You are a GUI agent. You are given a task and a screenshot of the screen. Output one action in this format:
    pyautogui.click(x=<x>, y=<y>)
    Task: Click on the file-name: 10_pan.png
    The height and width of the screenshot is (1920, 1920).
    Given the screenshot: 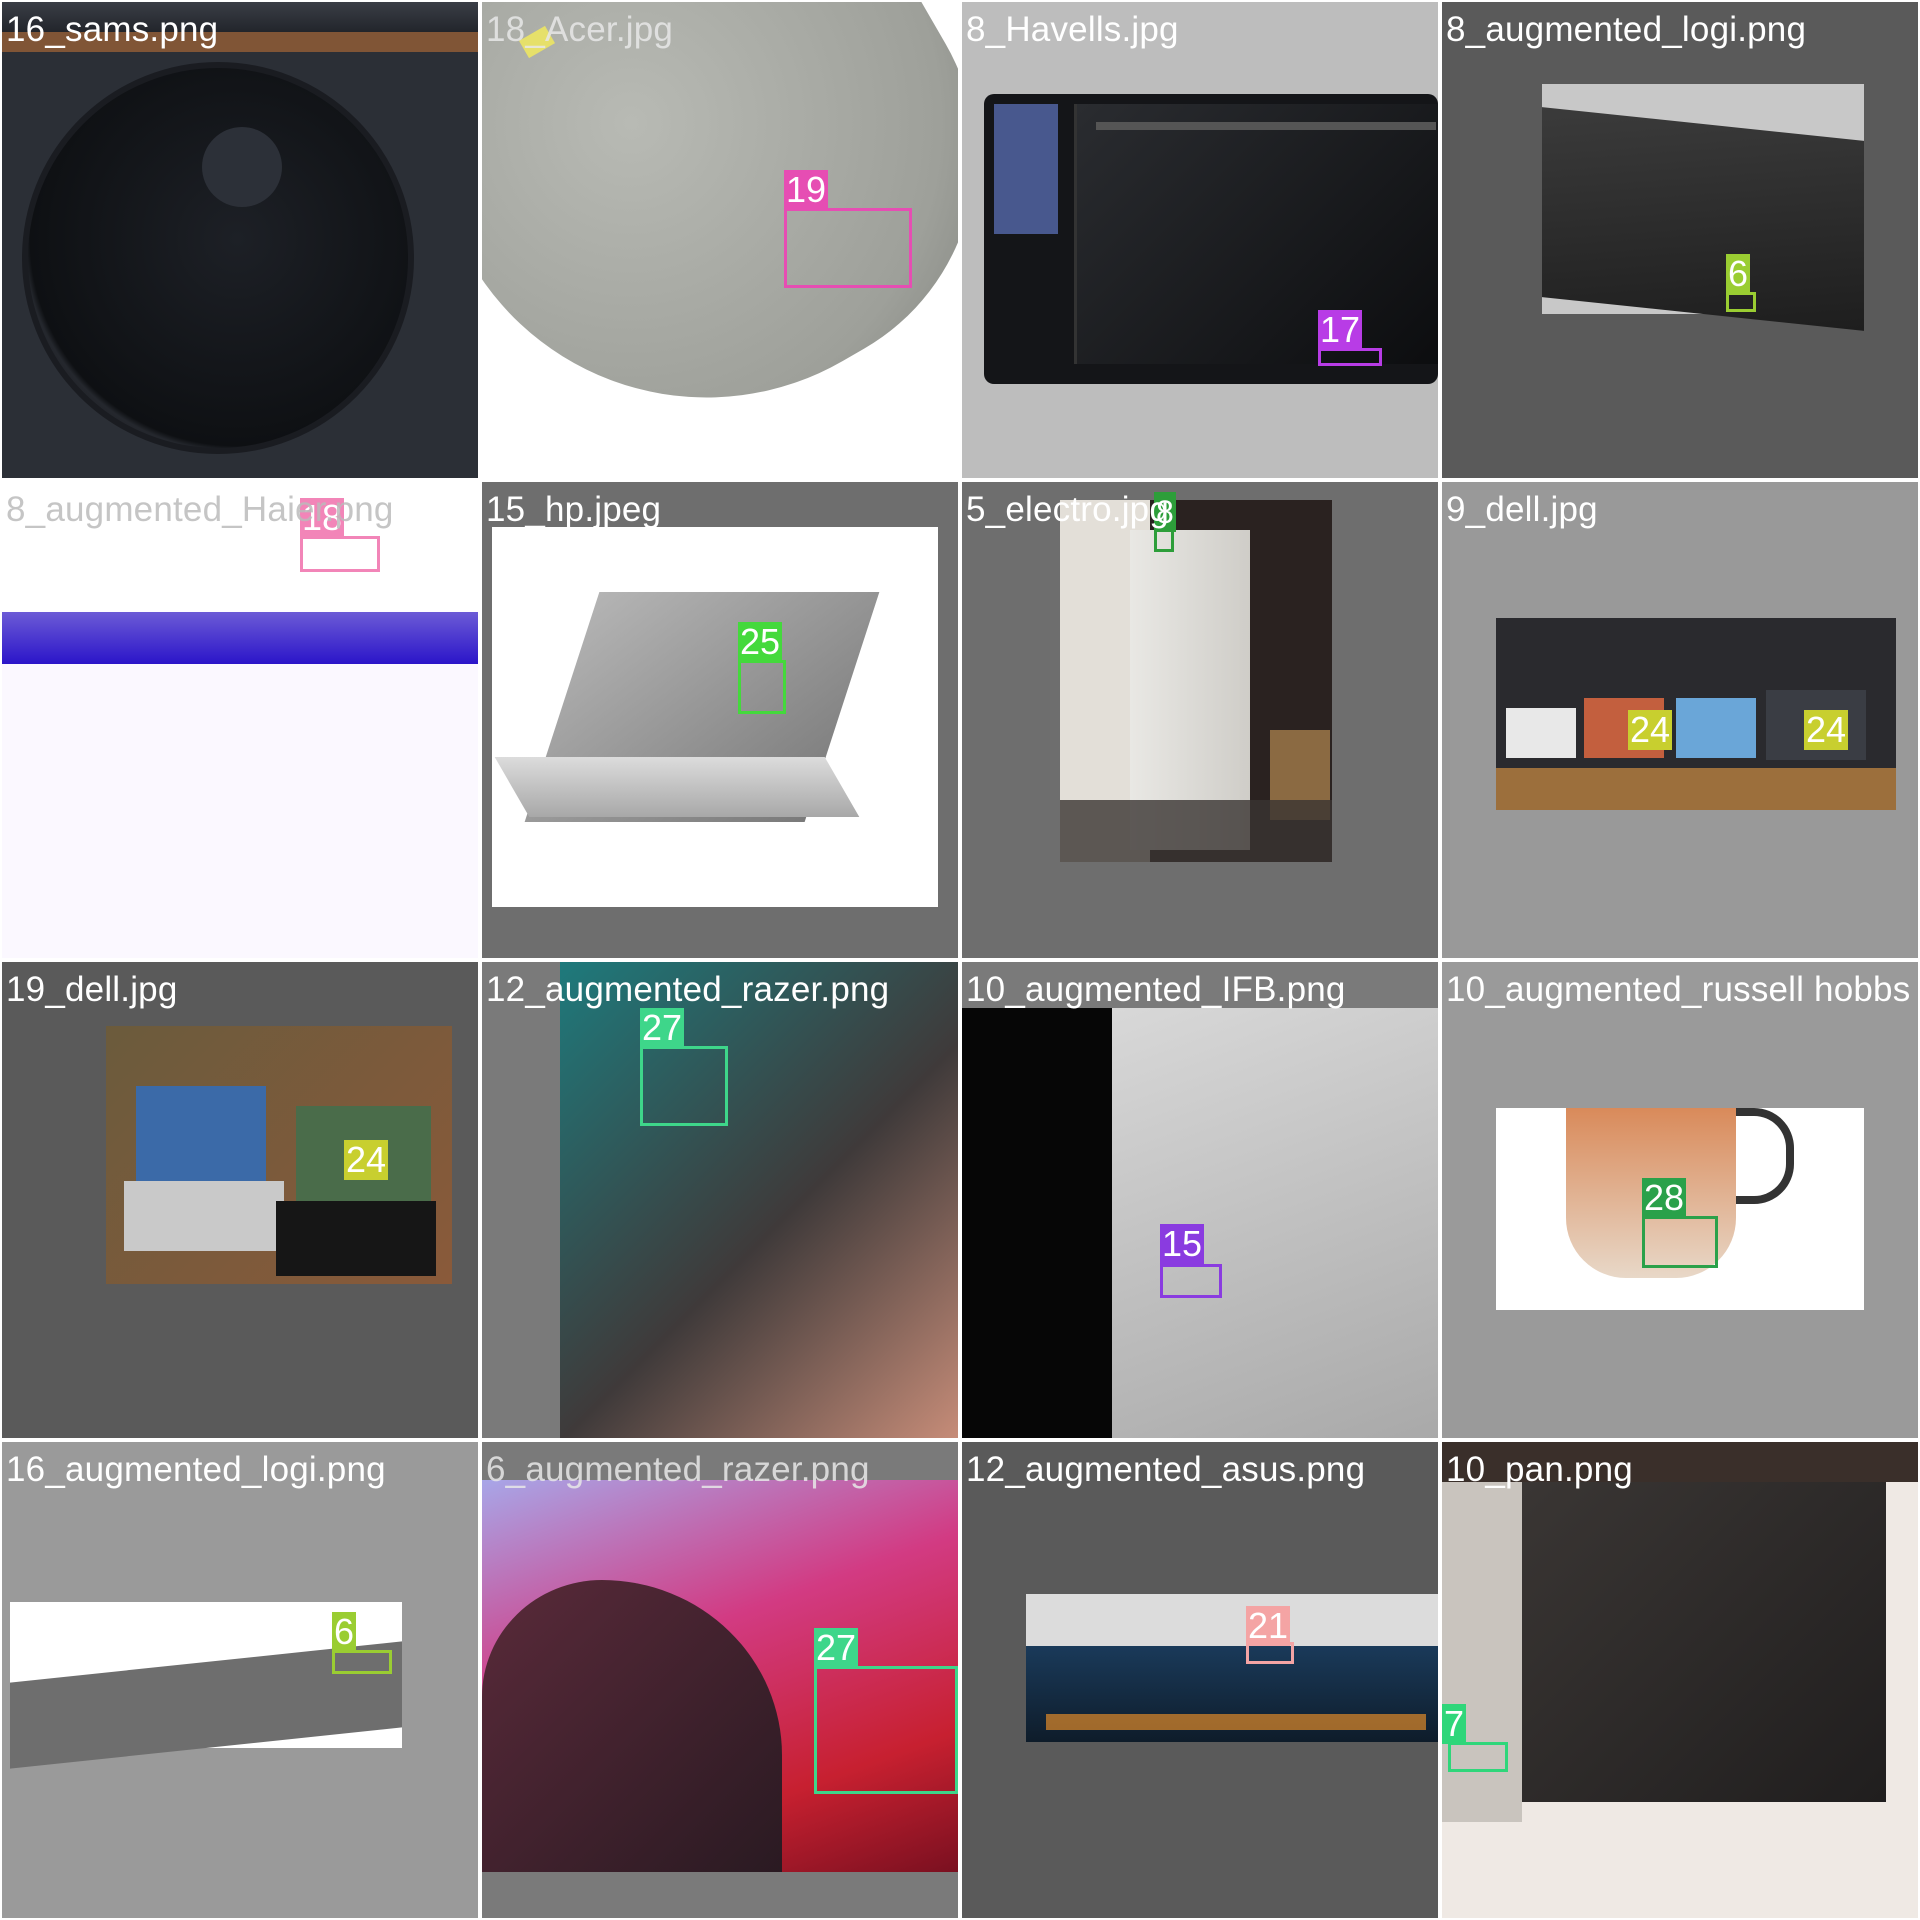 What is the action you would take?
    pyautogui.click(x=1539, y=1469)
    